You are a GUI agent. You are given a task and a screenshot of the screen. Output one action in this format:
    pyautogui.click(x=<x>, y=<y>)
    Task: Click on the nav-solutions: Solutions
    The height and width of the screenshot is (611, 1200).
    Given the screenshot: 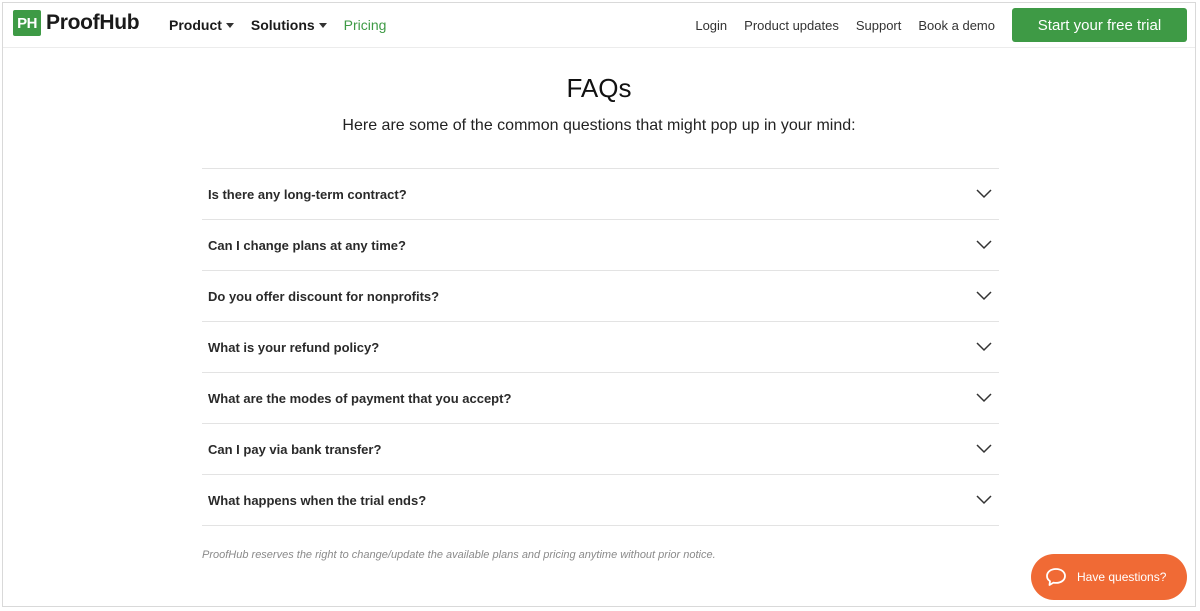 What is the action you would take?
    pyautogui.click(x=289, y=25)
    